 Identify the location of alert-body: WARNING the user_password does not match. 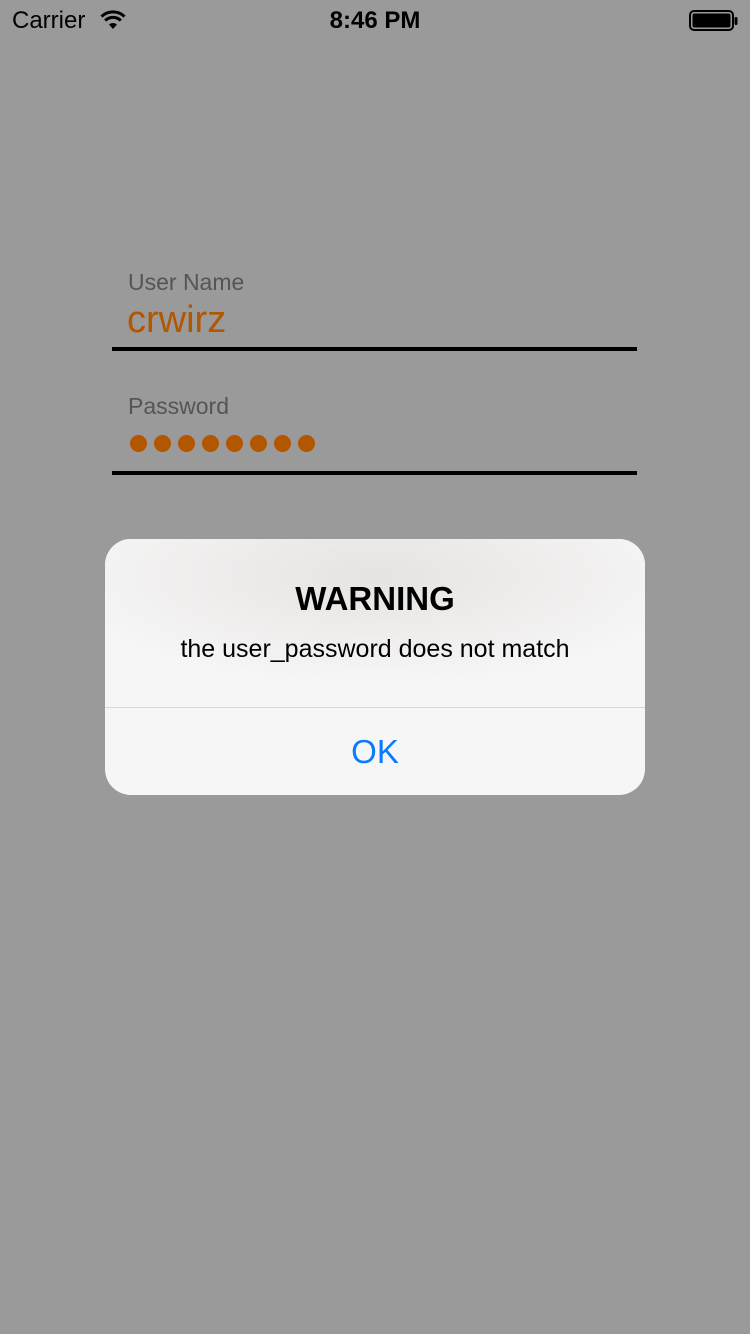
(375, 623).